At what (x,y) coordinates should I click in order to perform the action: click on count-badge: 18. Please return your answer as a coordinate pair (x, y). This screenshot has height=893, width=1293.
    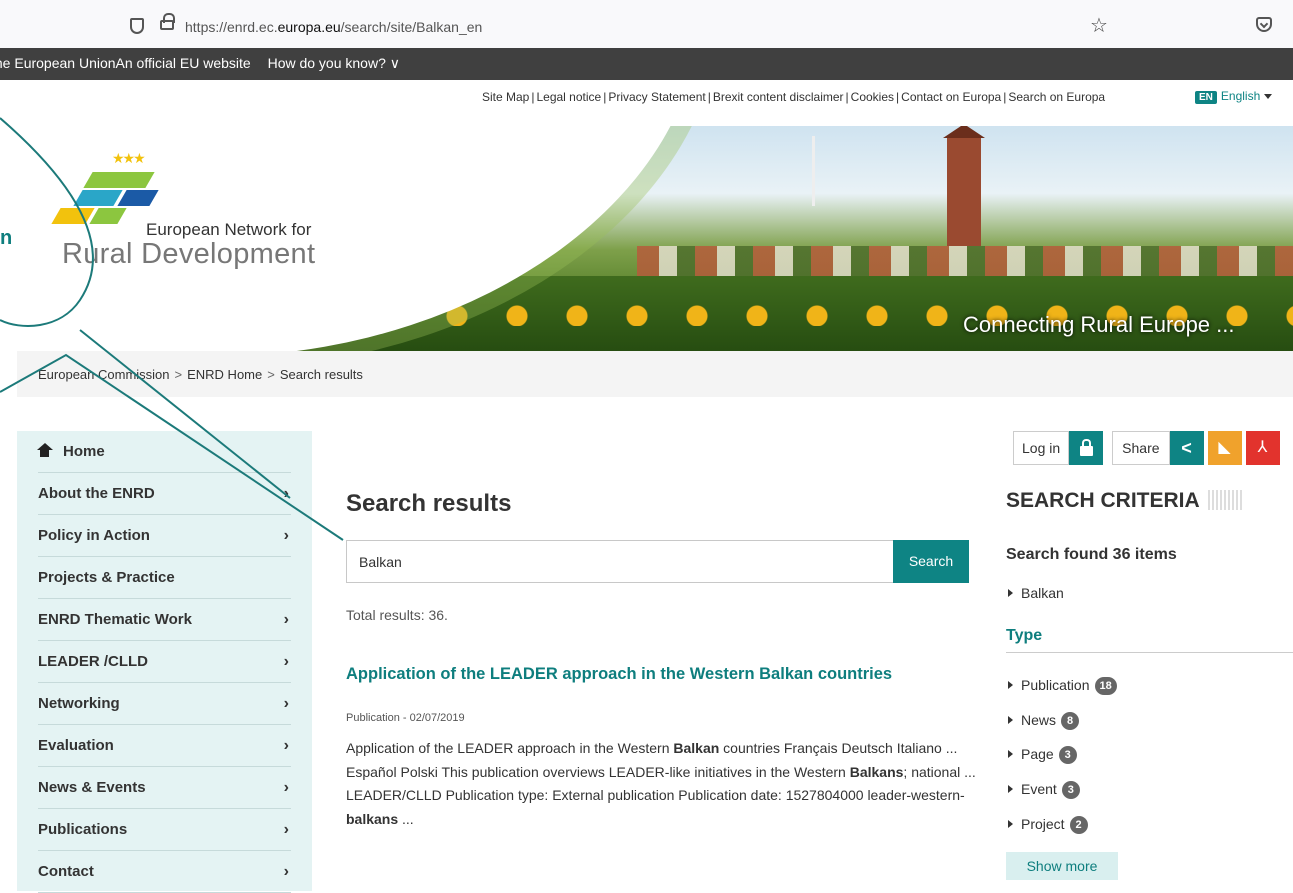
    Looking at the image, I should click on (1105, 686).